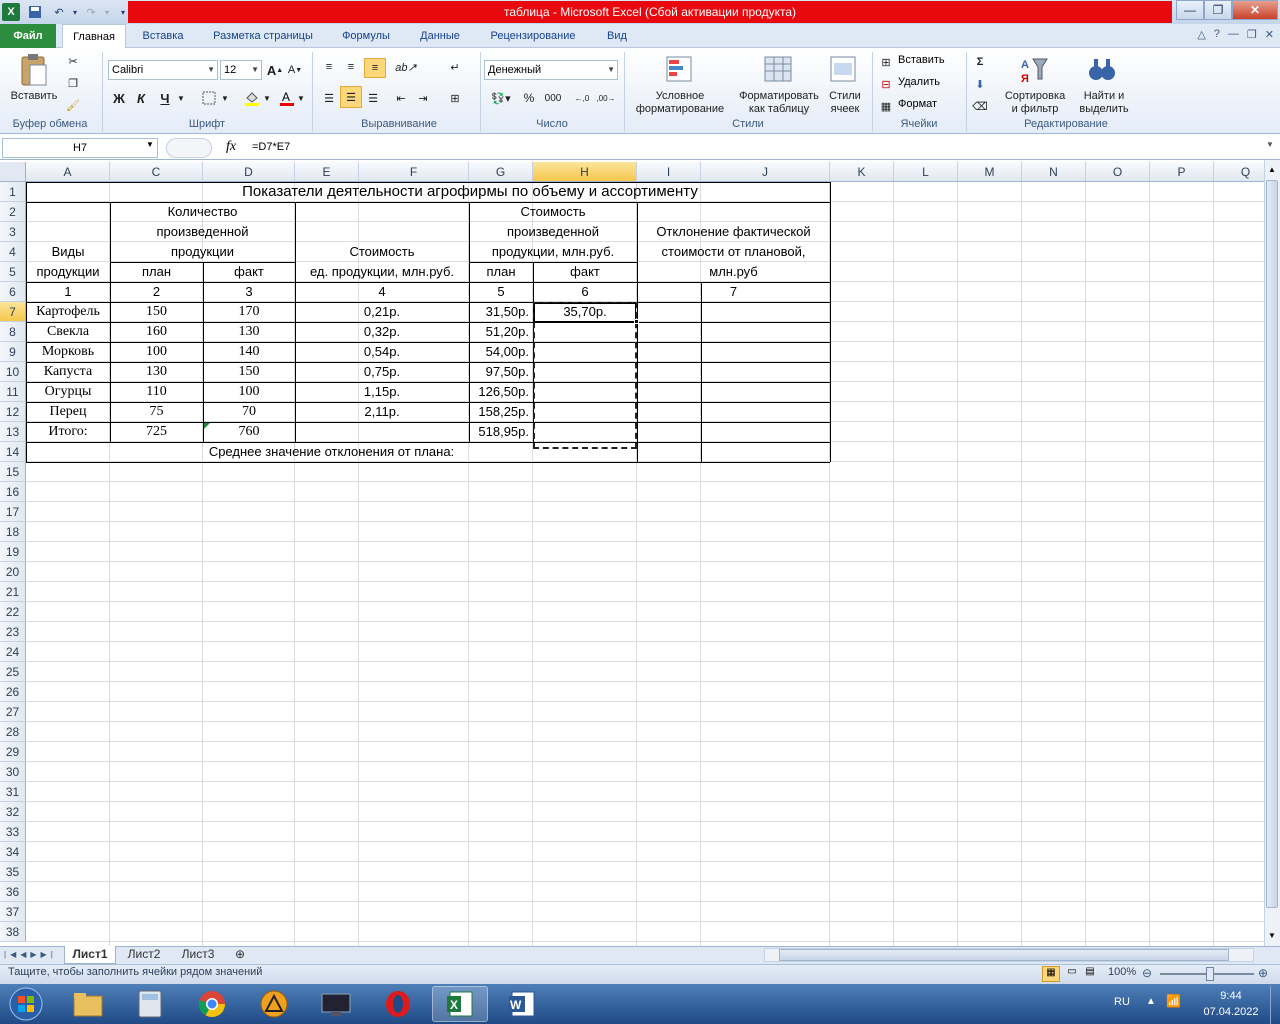 This screenshot has width=1280, height=1024. What do you see at coordinates (582, 98) in the screenshot?
I see `increase-decimal-icon: ←,0` at bounding box center [582, 98].